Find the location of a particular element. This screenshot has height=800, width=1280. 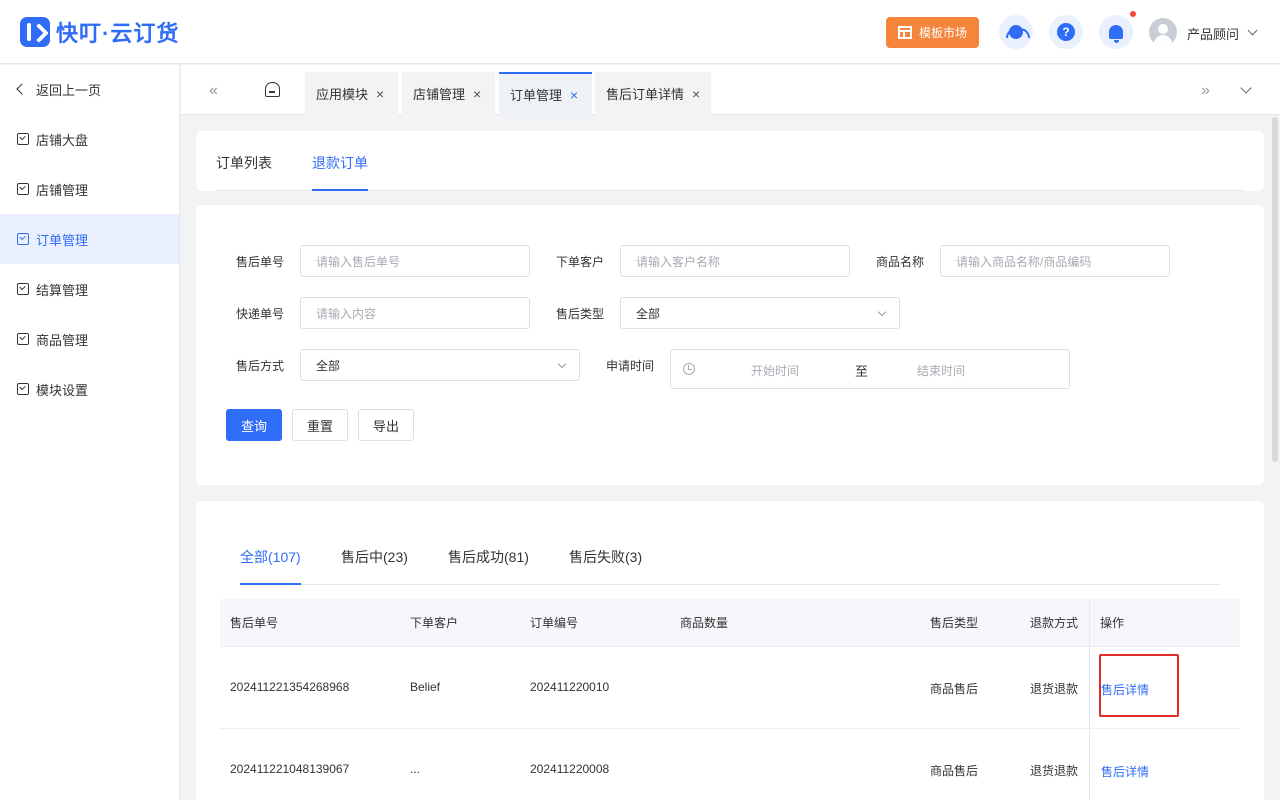

express-no-label: 快递单号 is located at coordinates (260, 314).